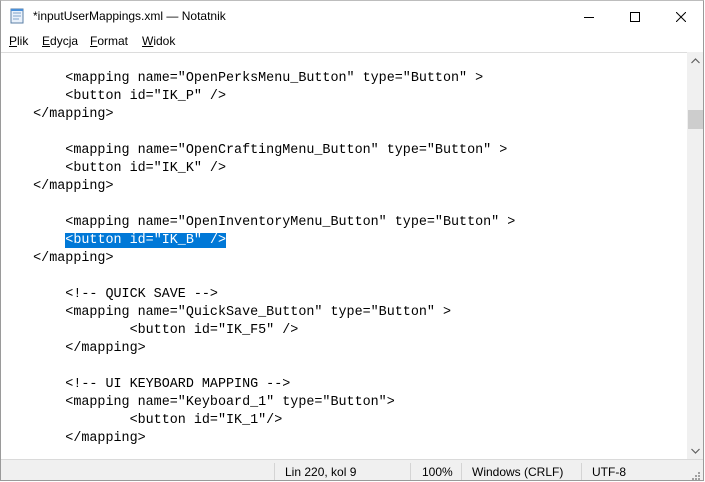 The width and height of the screenshot is (705, 482). I want to click on menu-edycja-label: dycja, so click(64, 41).